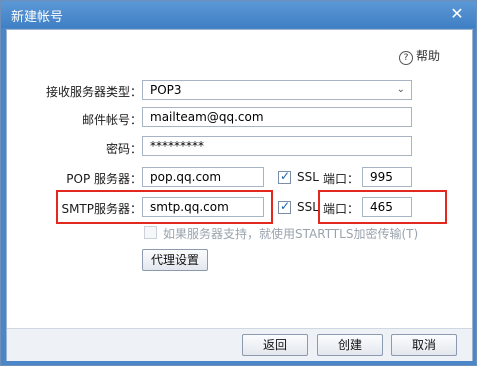  Describe the element at coordinates (166, 90) in the screenshot. I see `incoming-type-value: POP3` at that location.